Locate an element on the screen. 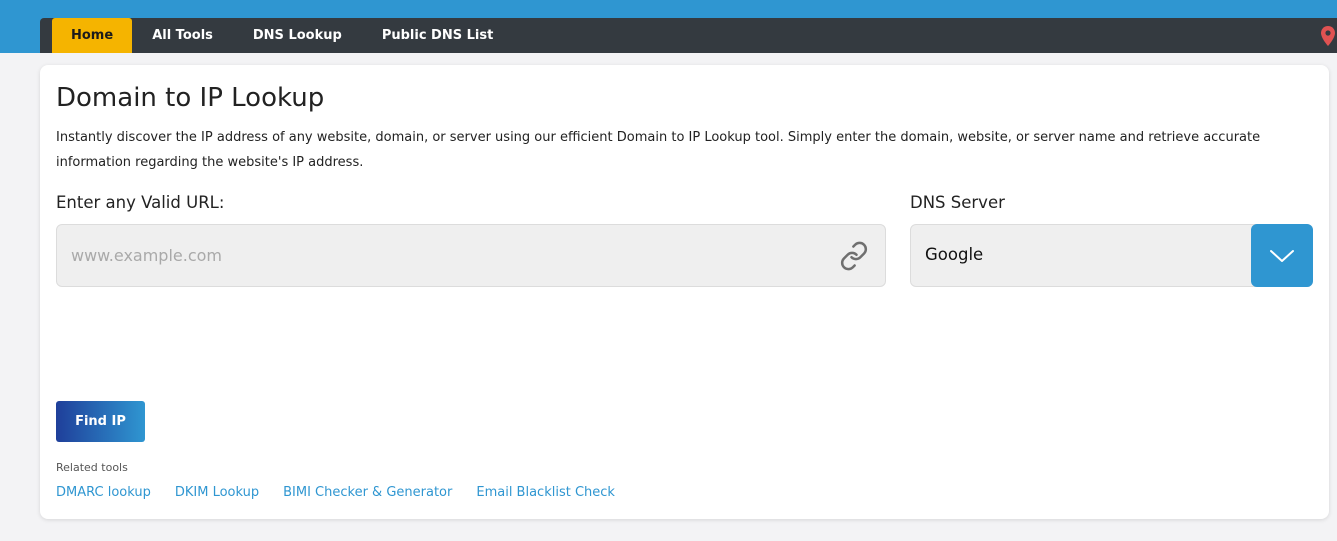 The width and height of the screenshot is (1337, 541). nav-item-home: Home is located at coordinates (92, 35).